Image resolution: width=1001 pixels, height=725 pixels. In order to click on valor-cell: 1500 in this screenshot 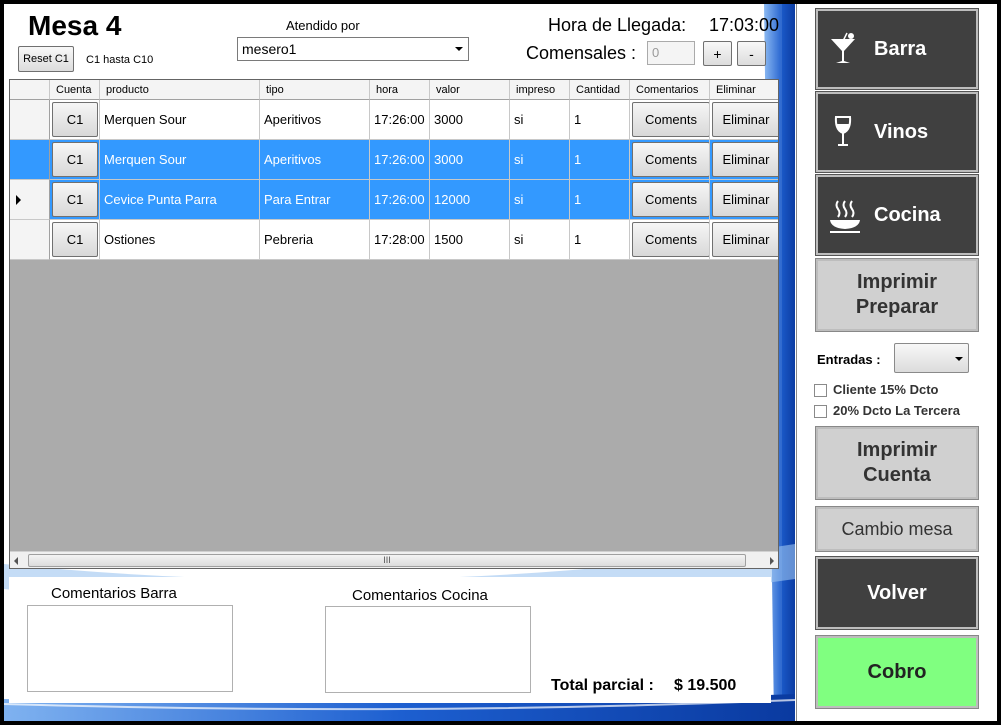, I will do `click(470, 240)`.